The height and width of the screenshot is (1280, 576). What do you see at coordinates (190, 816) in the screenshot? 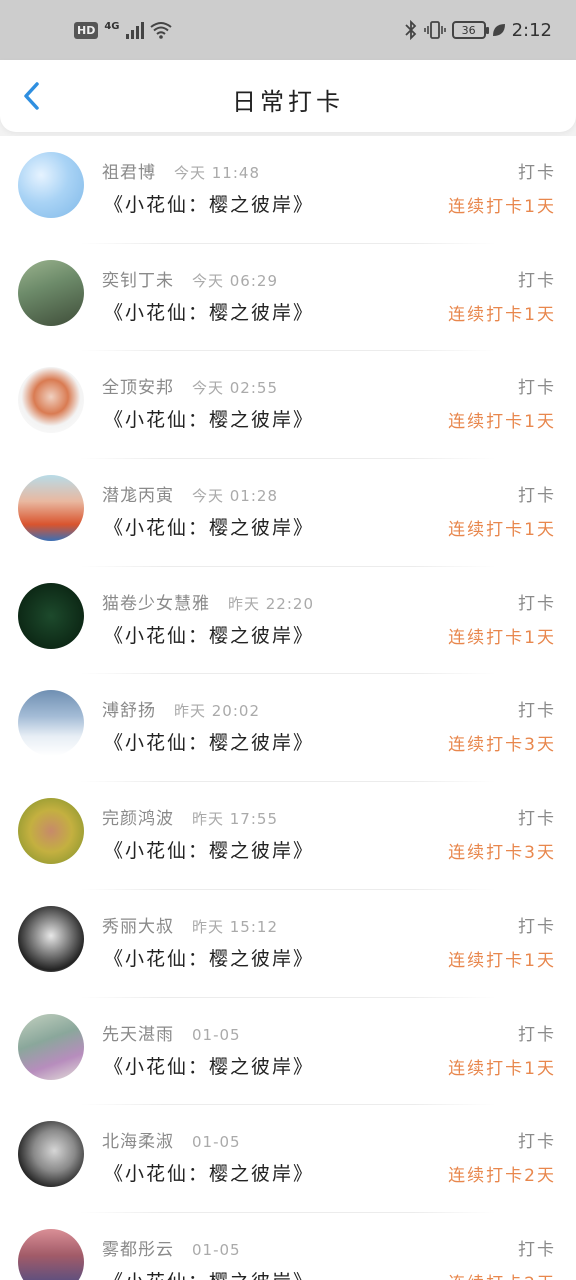
I see `user-name: 完颜鸿波 昨天 17:55` at bounding box center [190, 816].